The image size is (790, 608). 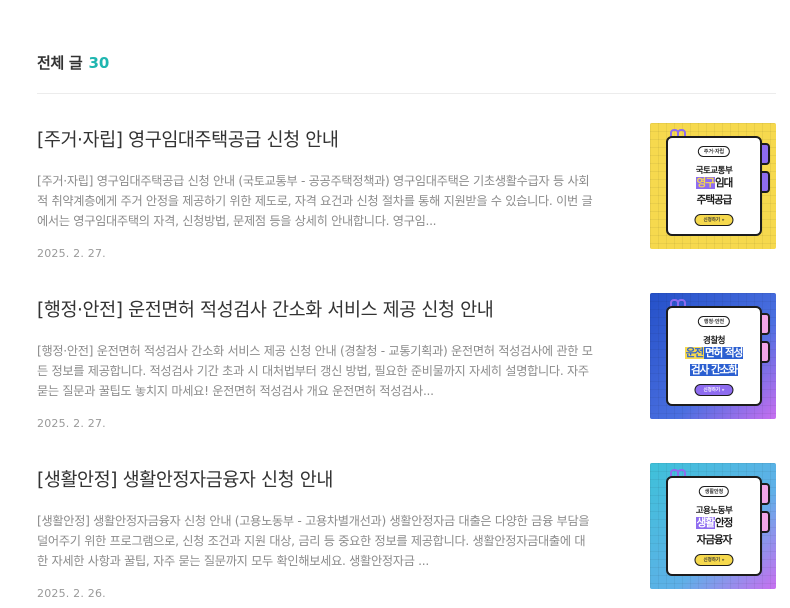 I want to click on thumb-category-pill: 생활안정, so click(x=714, y=491).